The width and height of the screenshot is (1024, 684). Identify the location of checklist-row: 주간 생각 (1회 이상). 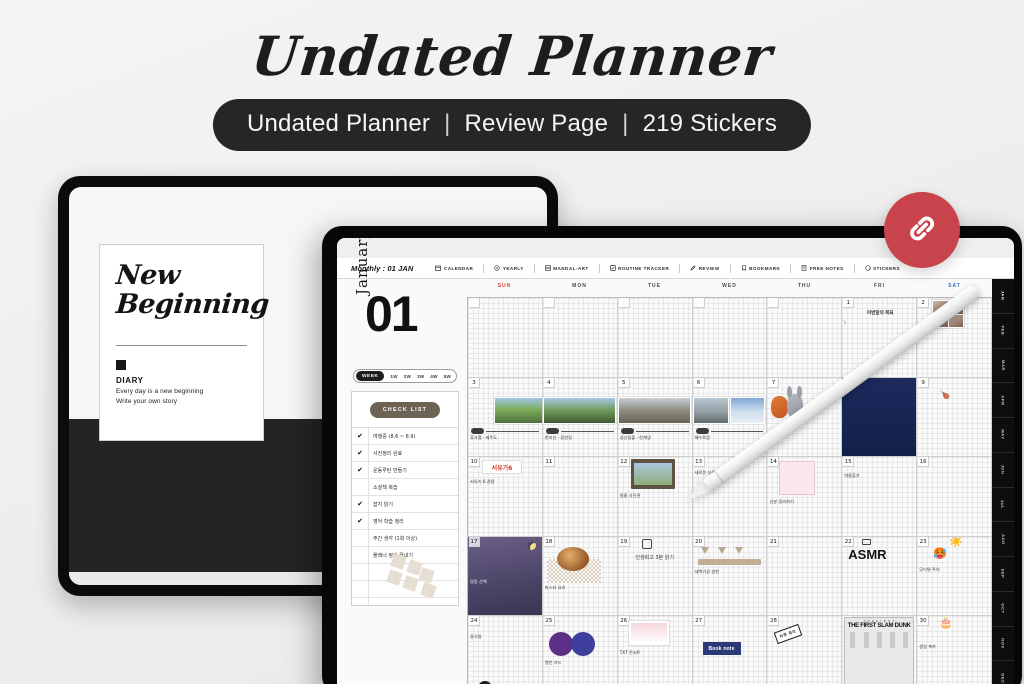
(405, 538).